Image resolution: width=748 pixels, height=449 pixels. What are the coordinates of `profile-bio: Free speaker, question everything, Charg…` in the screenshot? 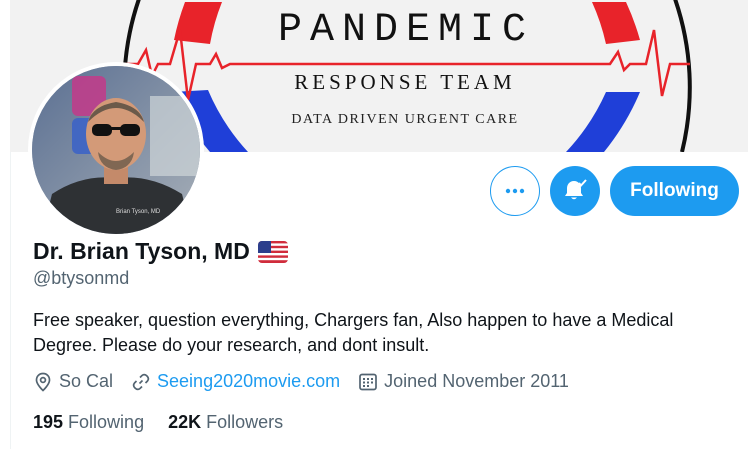 It's located at (353, 332).